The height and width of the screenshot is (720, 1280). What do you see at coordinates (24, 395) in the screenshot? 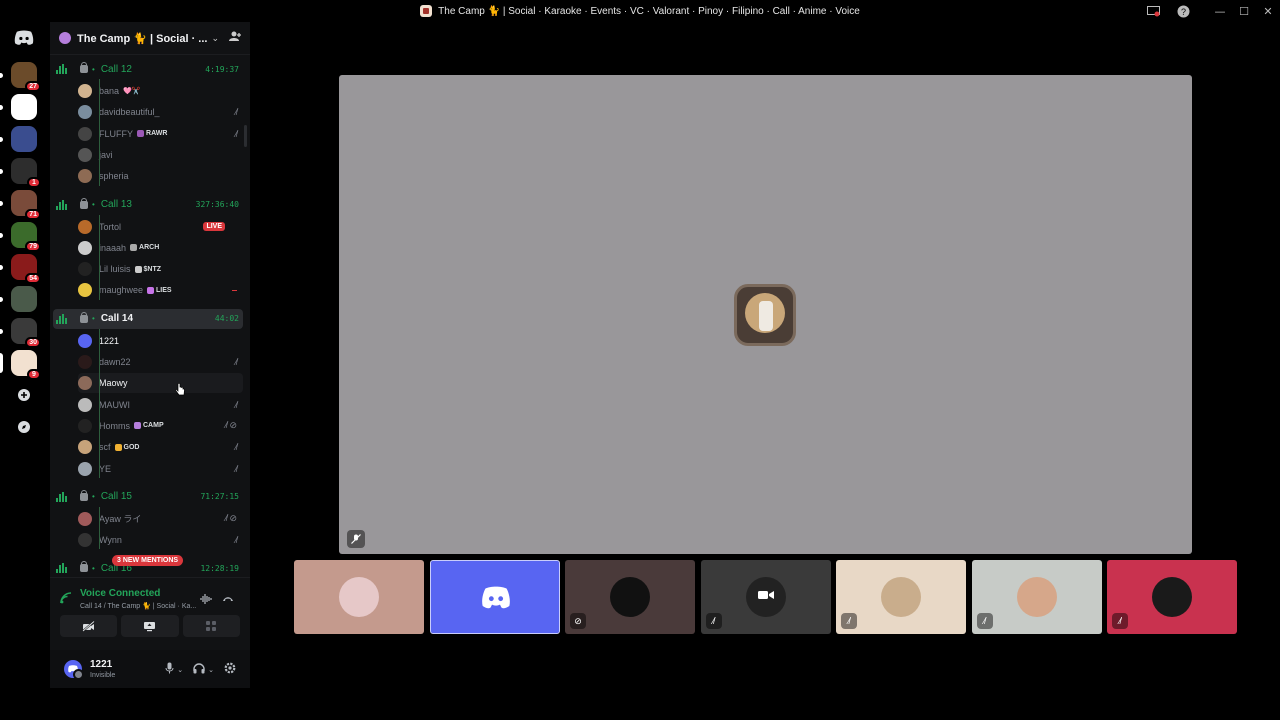
I see `add-server-button` at bounding box center [24, 395].